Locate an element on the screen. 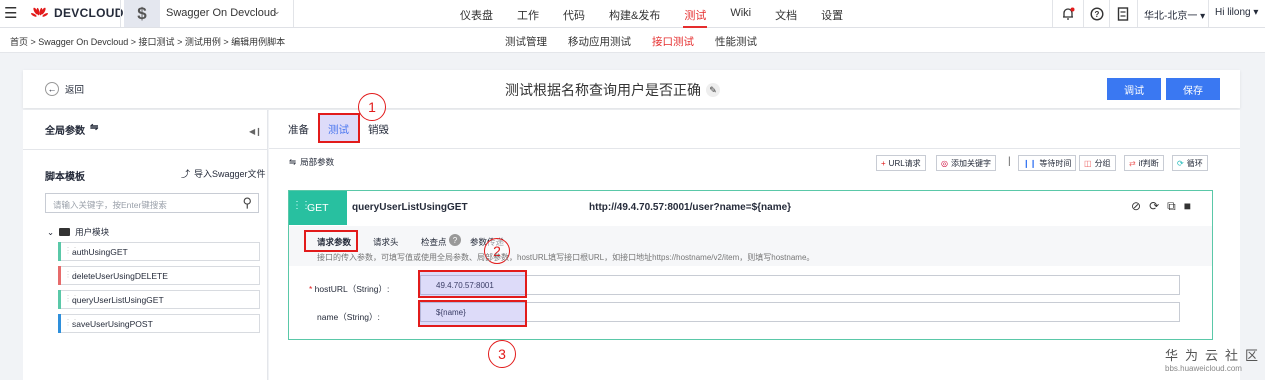 This screenshot has height=380, width=1265. add-keyword-button: ◎ 添加关键字 is located at coordinates (966, 163).